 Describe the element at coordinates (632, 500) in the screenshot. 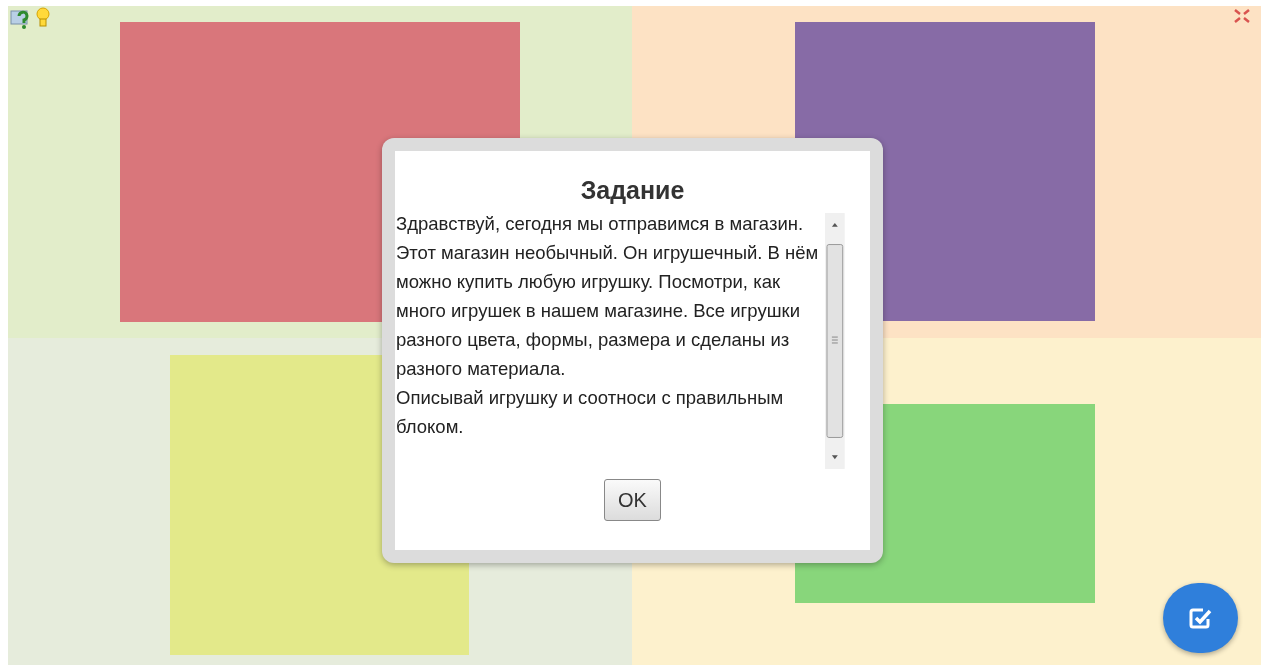

I see `ok-button: OK` at that location.